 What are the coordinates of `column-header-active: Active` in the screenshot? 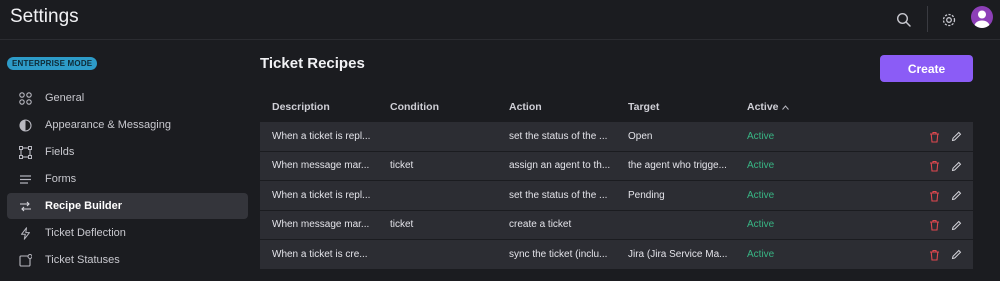 It's located at (787, 107).